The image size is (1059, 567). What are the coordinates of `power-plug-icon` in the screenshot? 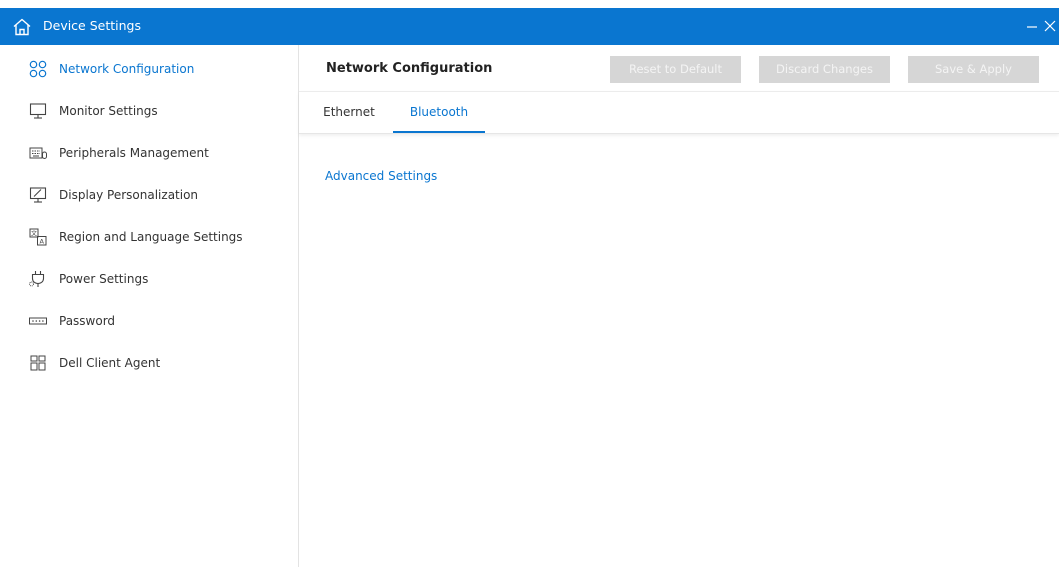 It's located at (37, 279).